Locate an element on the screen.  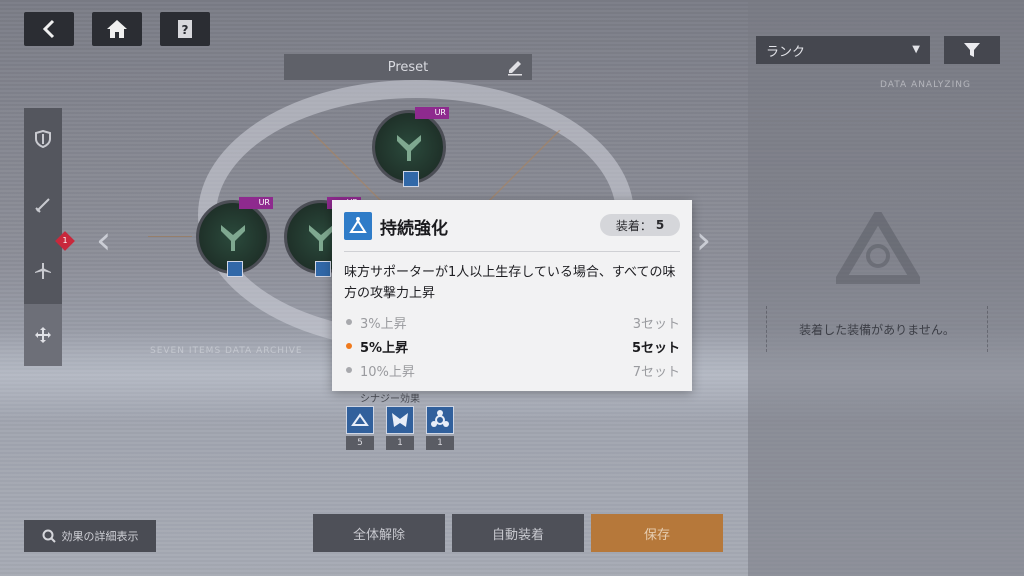
help-button: ? is located at coordinates (185, 29).